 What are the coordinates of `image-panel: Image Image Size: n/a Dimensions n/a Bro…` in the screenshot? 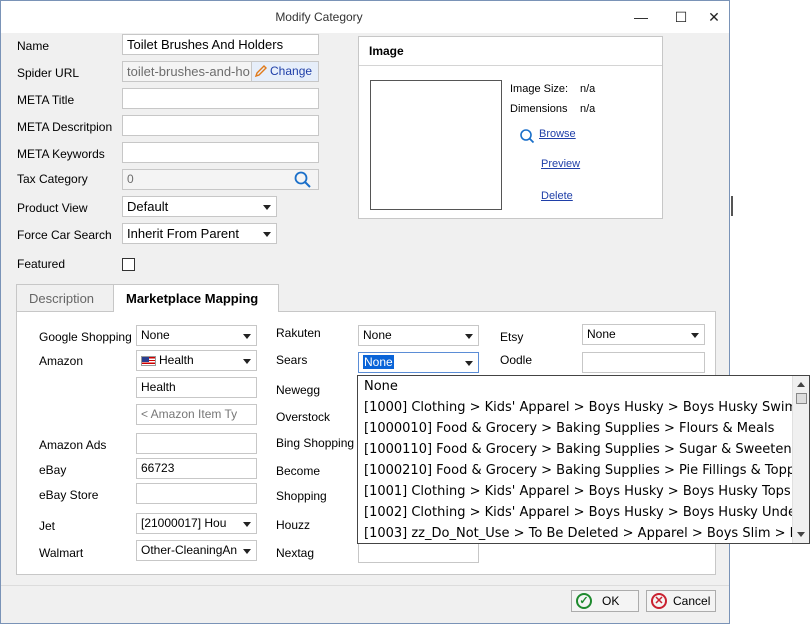 It's located at (510, 127).